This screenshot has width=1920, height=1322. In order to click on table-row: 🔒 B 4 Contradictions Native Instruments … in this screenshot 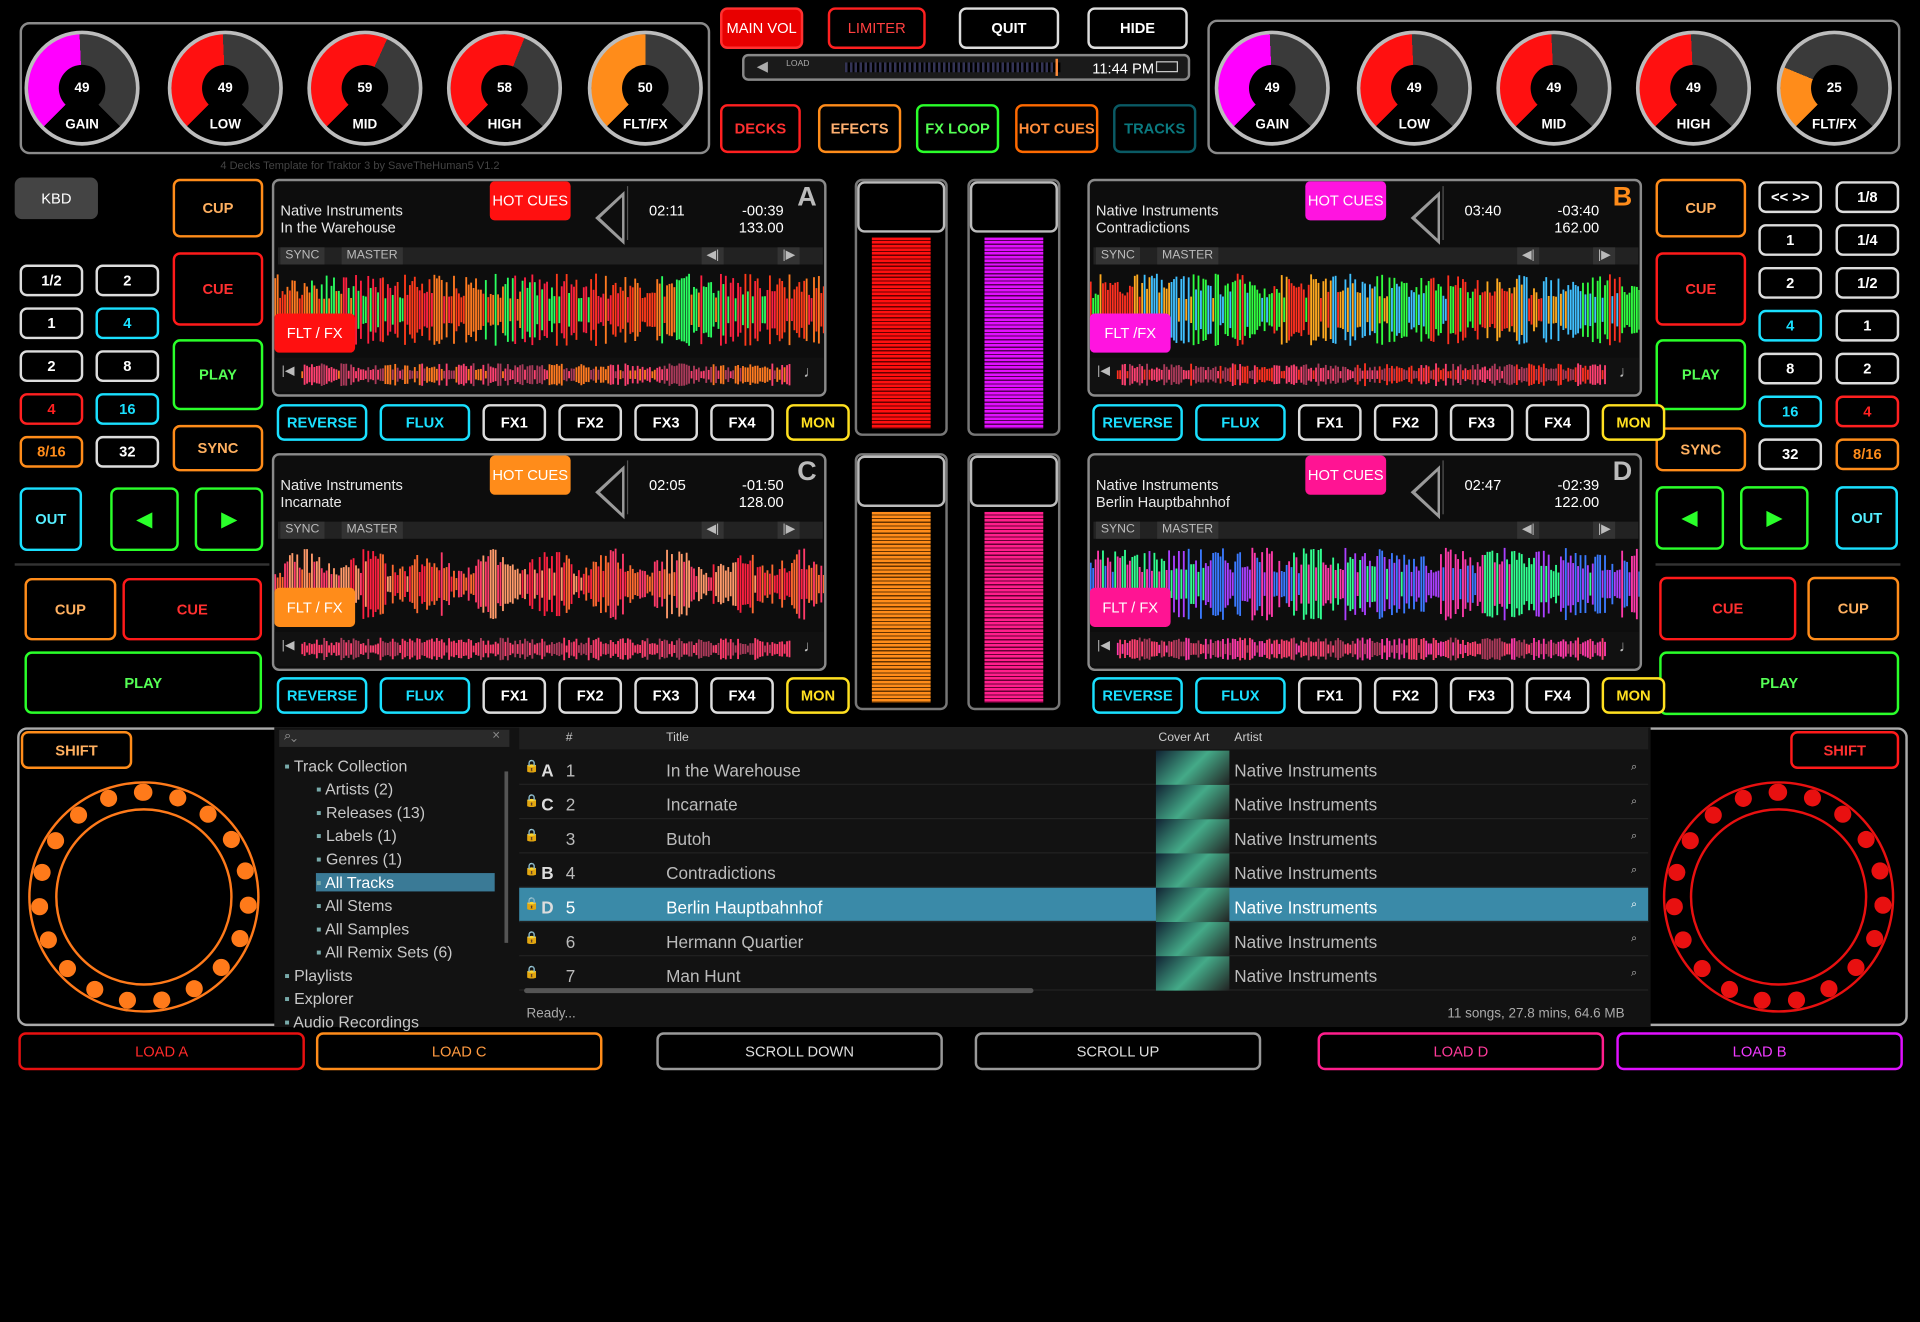, I will do `click(1084, 870)`.